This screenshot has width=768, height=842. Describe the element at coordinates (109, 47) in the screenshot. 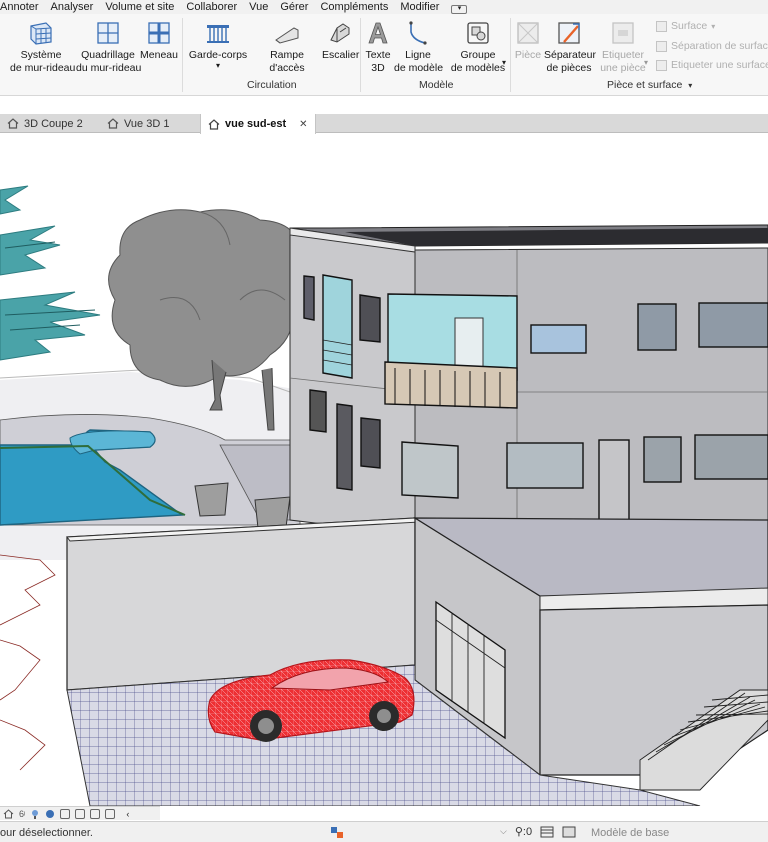

I see `curtain-grid-button: Quadrillage du mur-rideau` at that location.